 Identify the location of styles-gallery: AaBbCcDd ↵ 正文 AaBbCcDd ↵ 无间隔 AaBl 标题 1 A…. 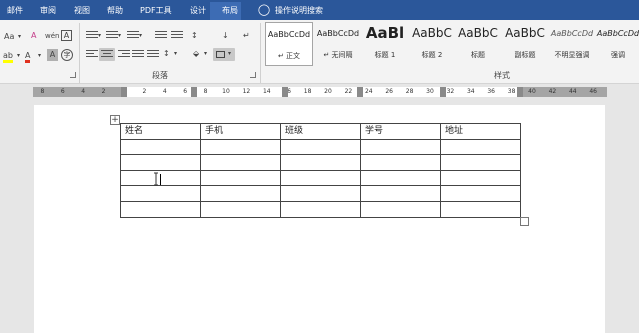
(451, 44).